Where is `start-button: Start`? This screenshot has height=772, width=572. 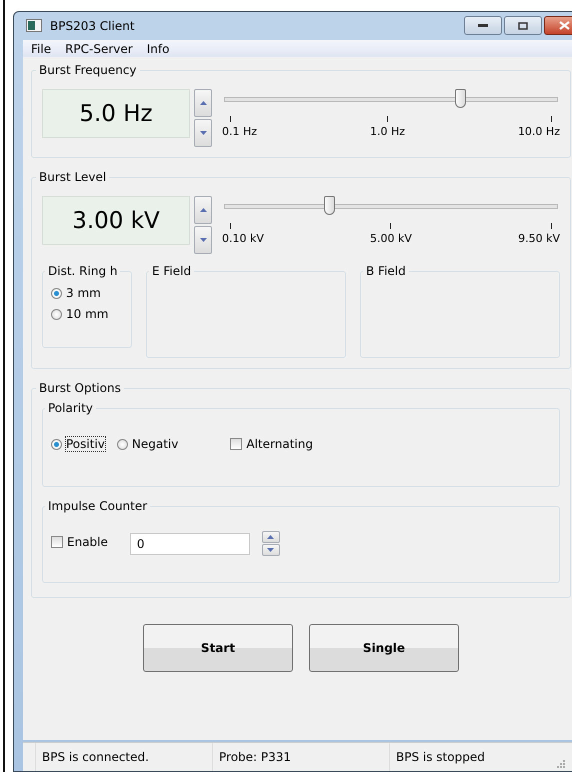
start-button: Start is located at coordinates (218, 648).